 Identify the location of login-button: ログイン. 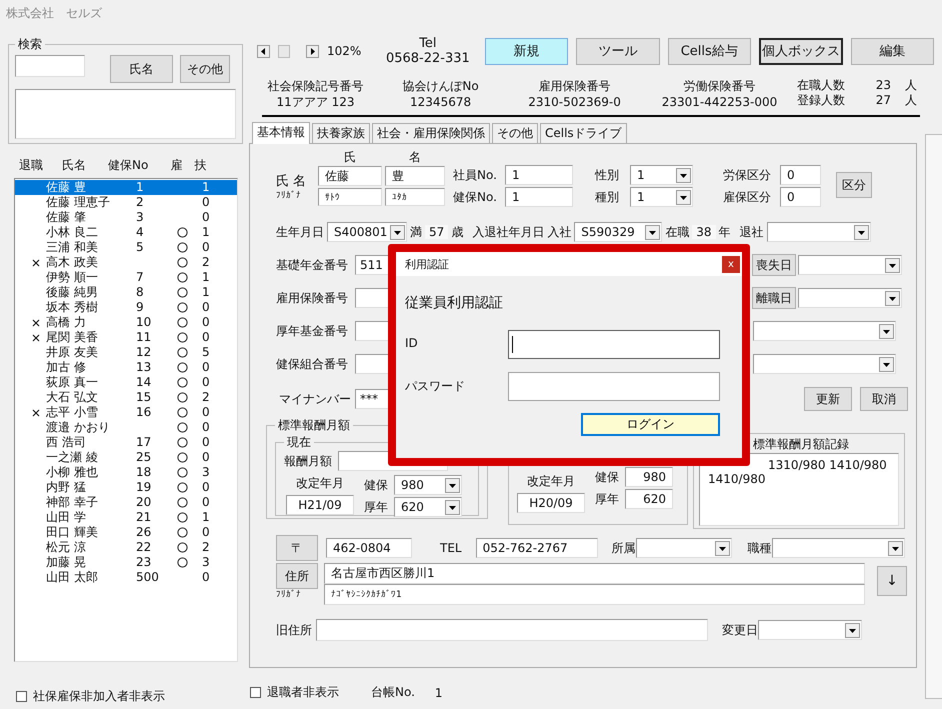
(650, 424).